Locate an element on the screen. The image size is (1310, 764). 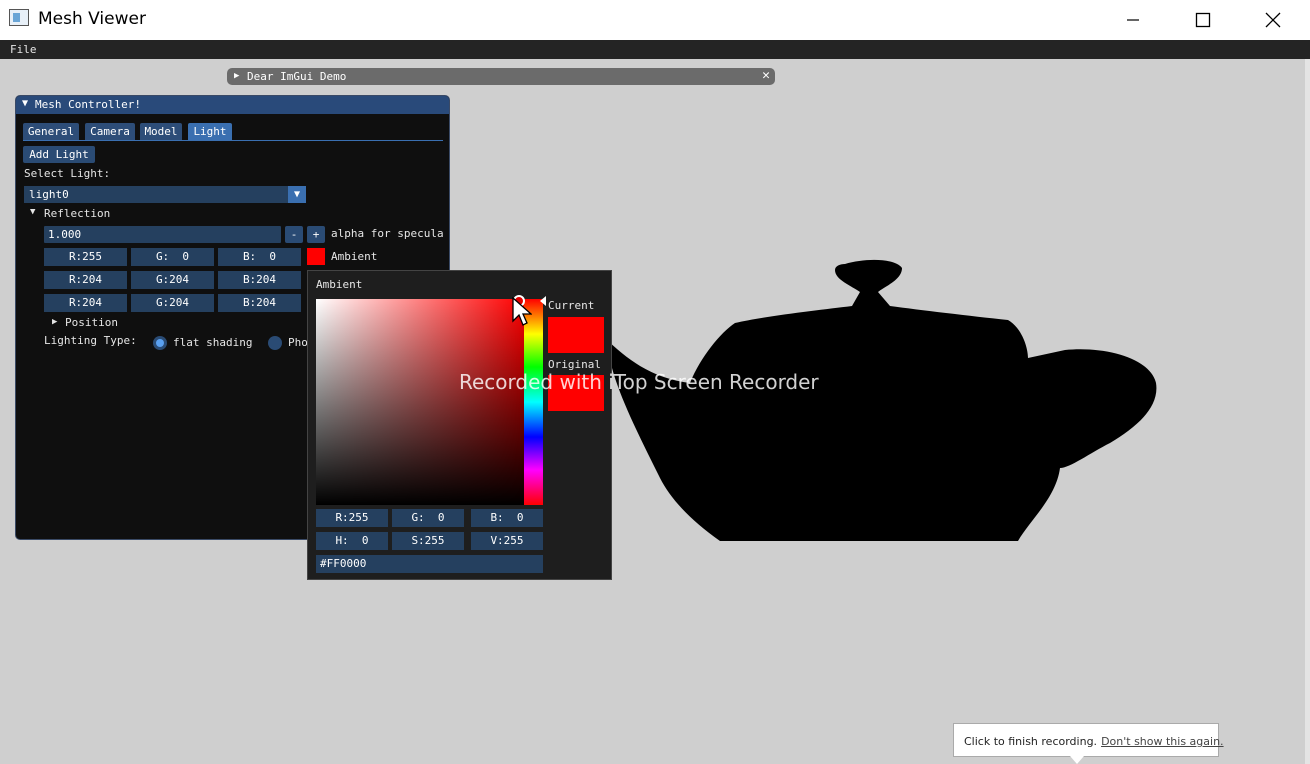
minimize-button is located at coordinates (1133, 20).